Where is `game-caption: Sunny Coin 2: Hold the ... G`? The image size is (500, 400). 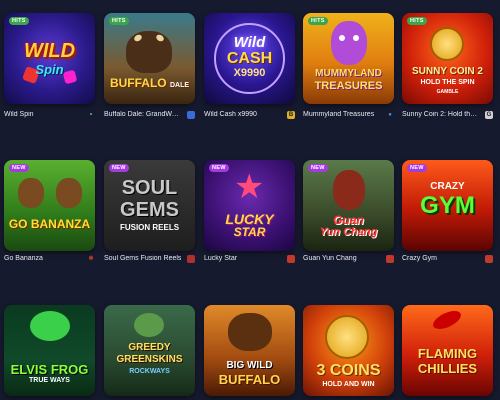
game-caption: Sunny Coin 2: Hold the ... G is located at coordinates (447, 116).